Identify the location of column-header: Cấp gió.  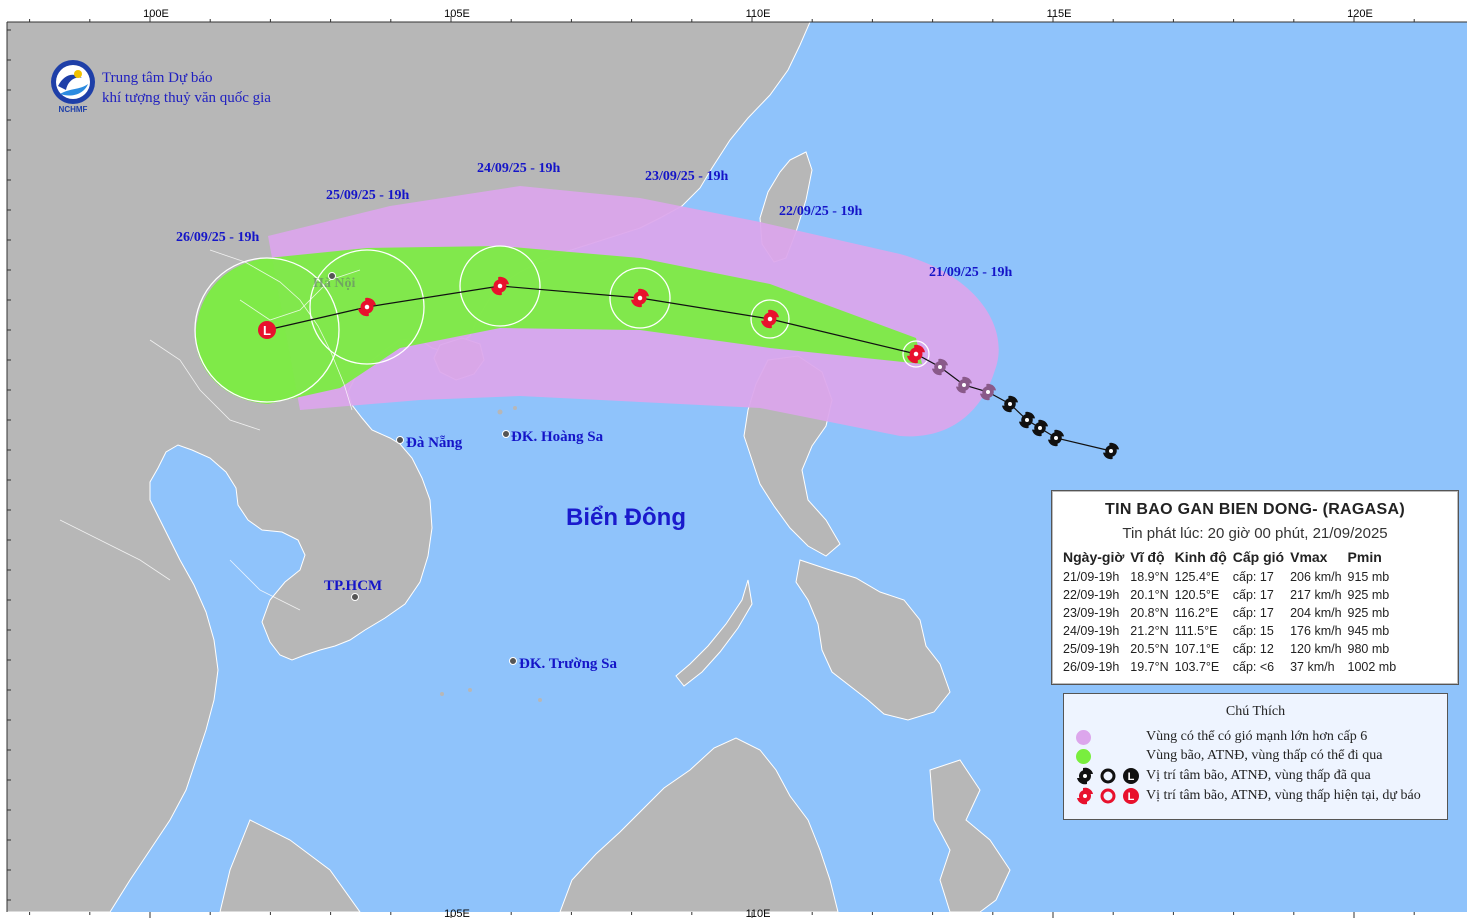
(1258, 557).